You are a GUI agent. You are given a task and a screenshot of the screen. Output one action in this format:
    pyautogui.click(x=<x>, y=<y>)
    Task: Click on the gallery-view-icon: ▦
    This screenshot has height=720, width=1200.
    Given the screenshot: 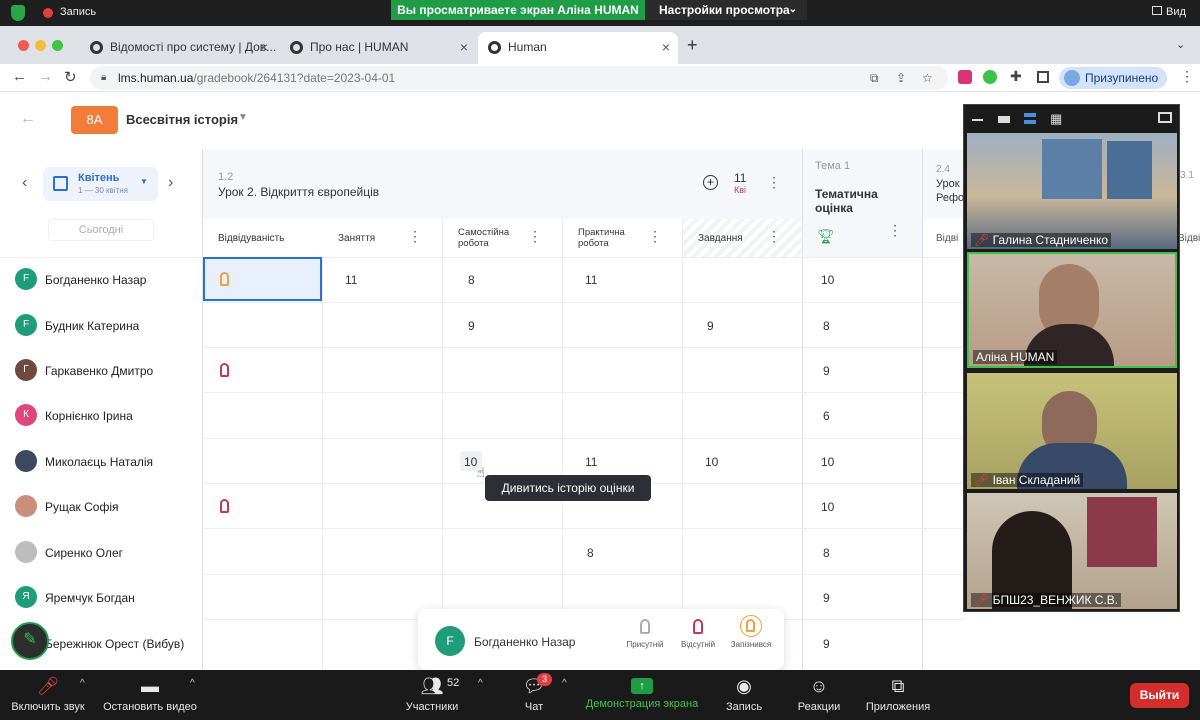 What is the action you would take?
    pyautogui.click(x=1056, y=119)
    